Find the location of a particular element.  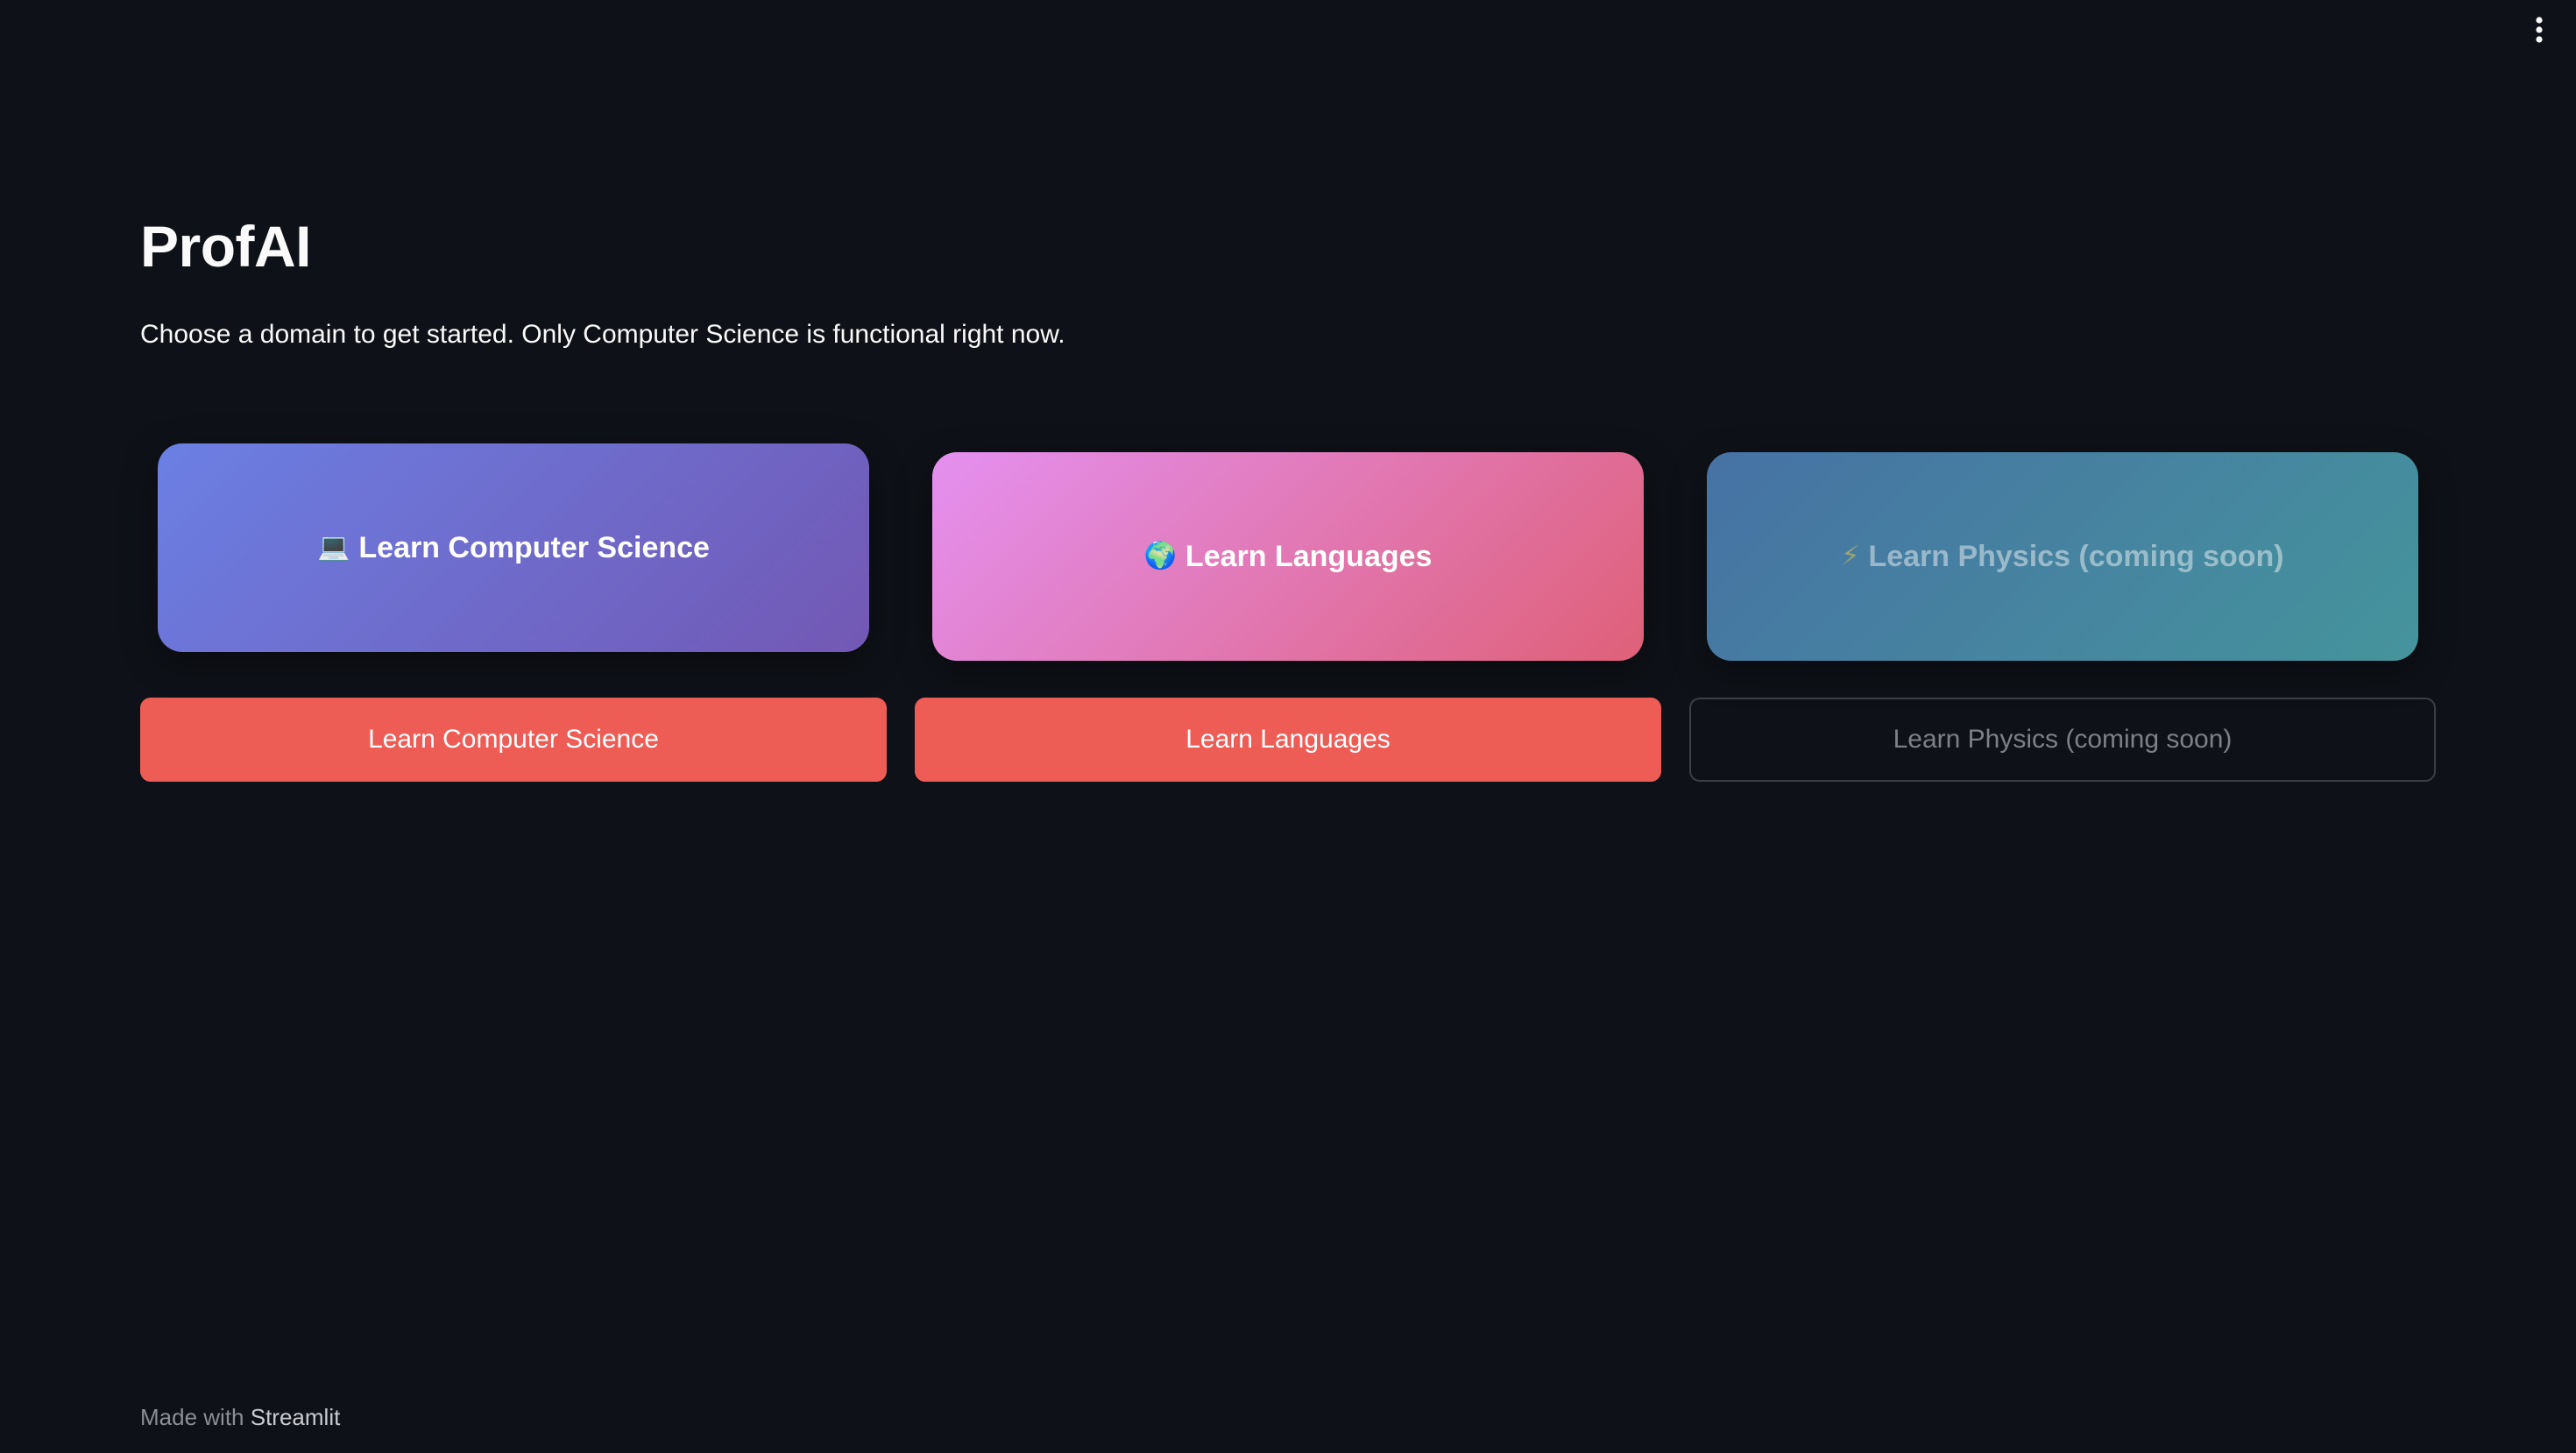

streamlit-link: Streamlit is located at coordinates (296, 1417).